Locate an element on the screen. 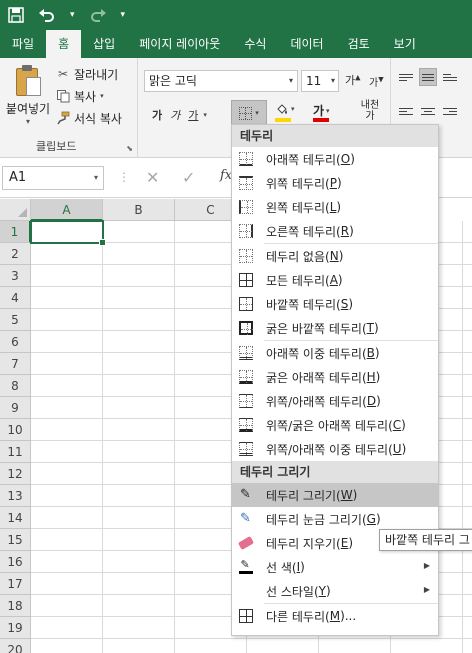 Image resolution: width=472 pixels, height=653 pixels. menu-item-draw-border-grid: ✎ 테두리 눈금 그리기(G) is located at coordinates (335, 519).